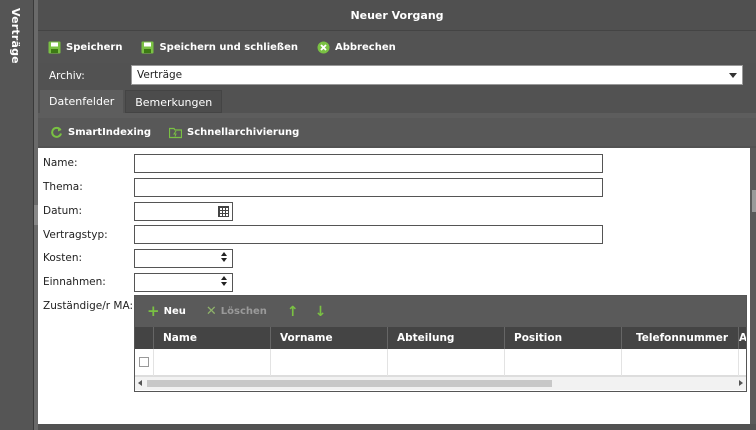  I want to click on scrollbar-thumb, so click(349, 383).